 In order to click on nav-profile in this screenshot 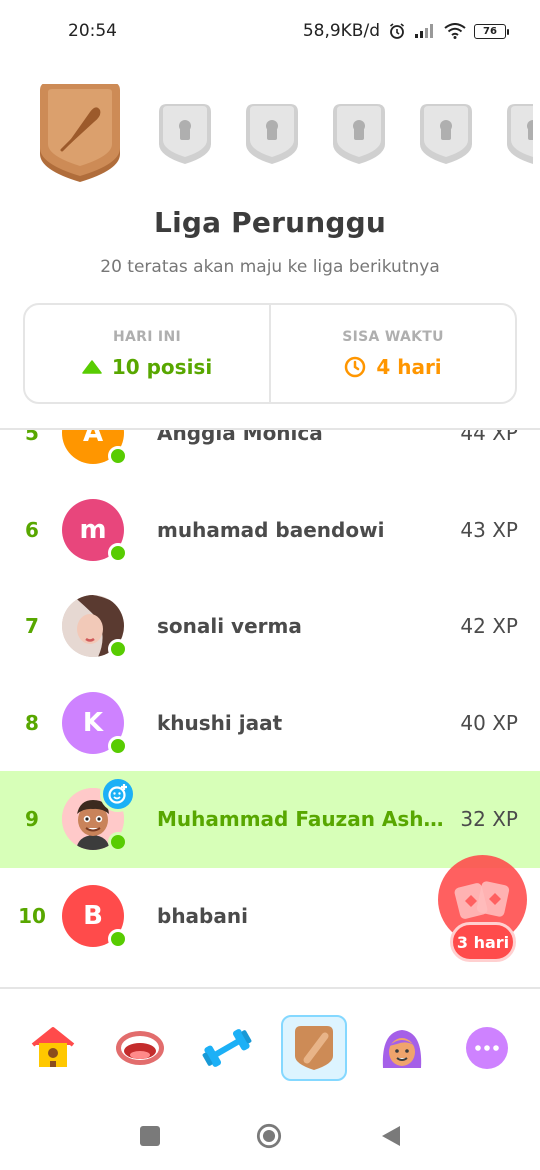, I will do `click(402, 1048)`.